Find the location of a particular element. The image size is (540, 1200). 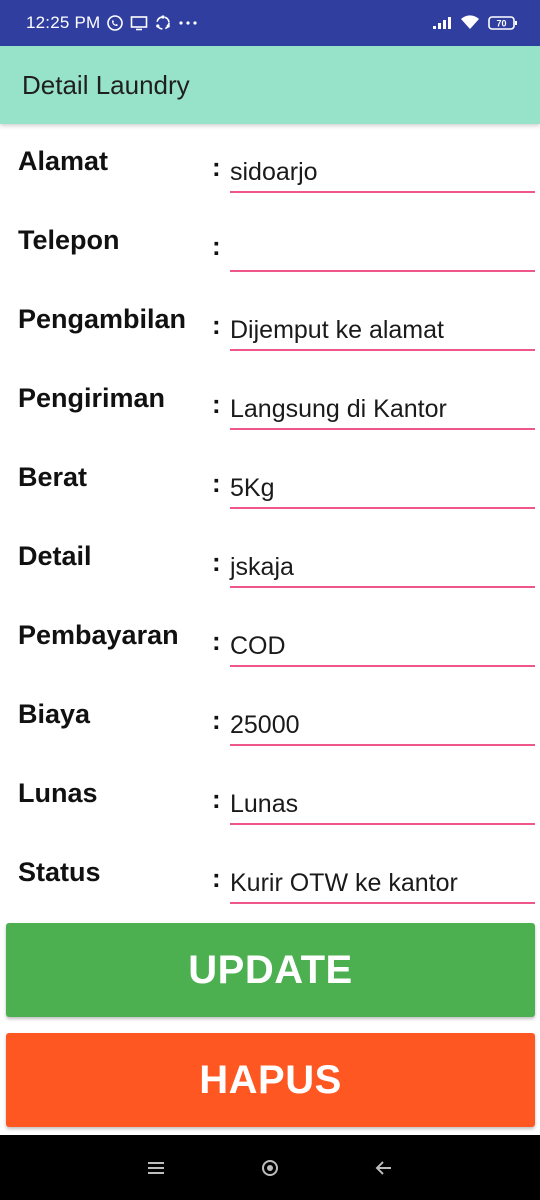

battery-icon: 70 is located at coordinates (503, 23).